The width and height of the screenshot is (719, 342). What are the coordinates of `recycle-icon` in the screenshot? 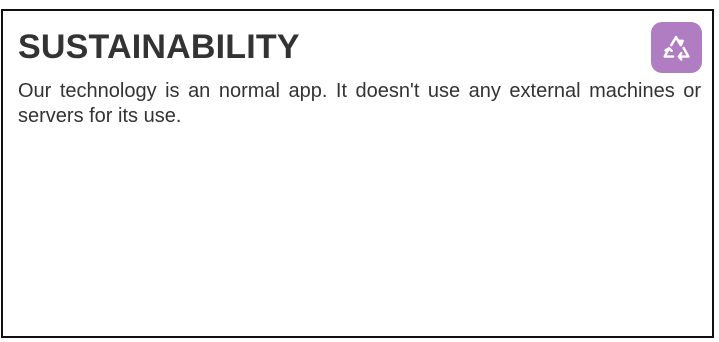 It's located at (676, 48).